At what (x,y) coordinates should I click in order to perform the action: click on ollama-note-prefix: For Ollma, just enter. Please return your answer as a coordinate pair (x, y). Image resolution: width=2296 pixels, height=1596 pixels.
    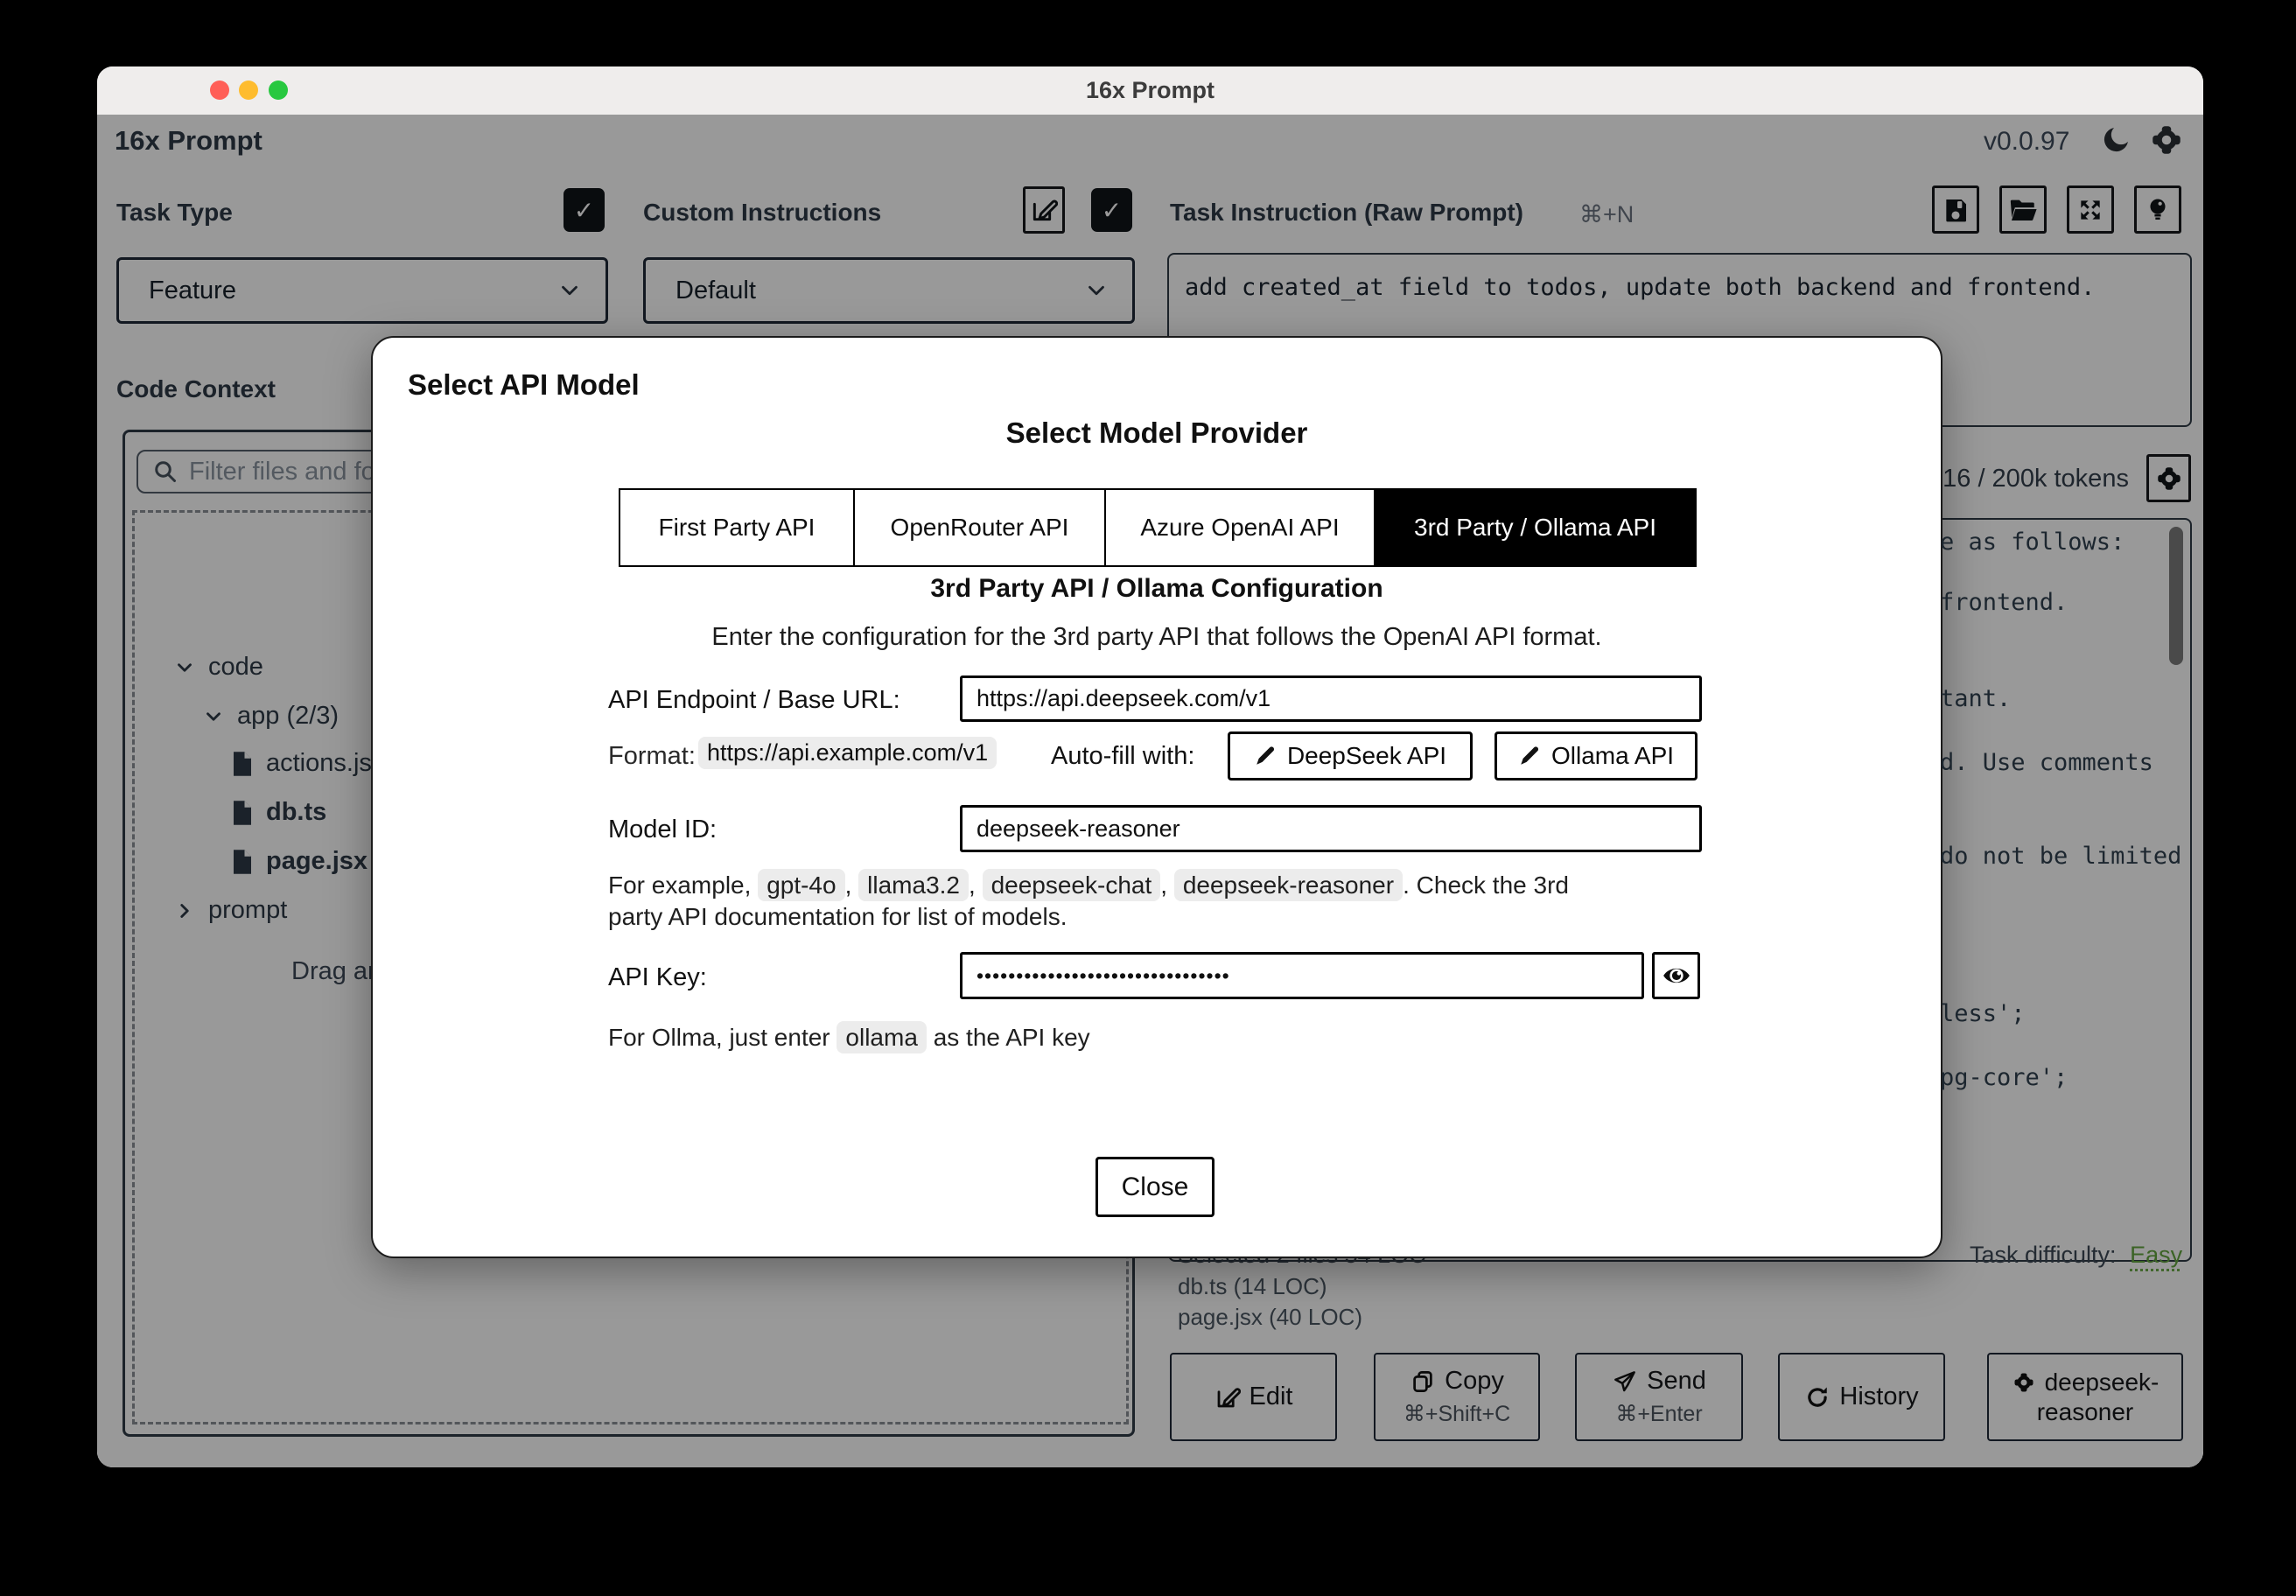
    Looking at the image, I should click on (719, 1037).